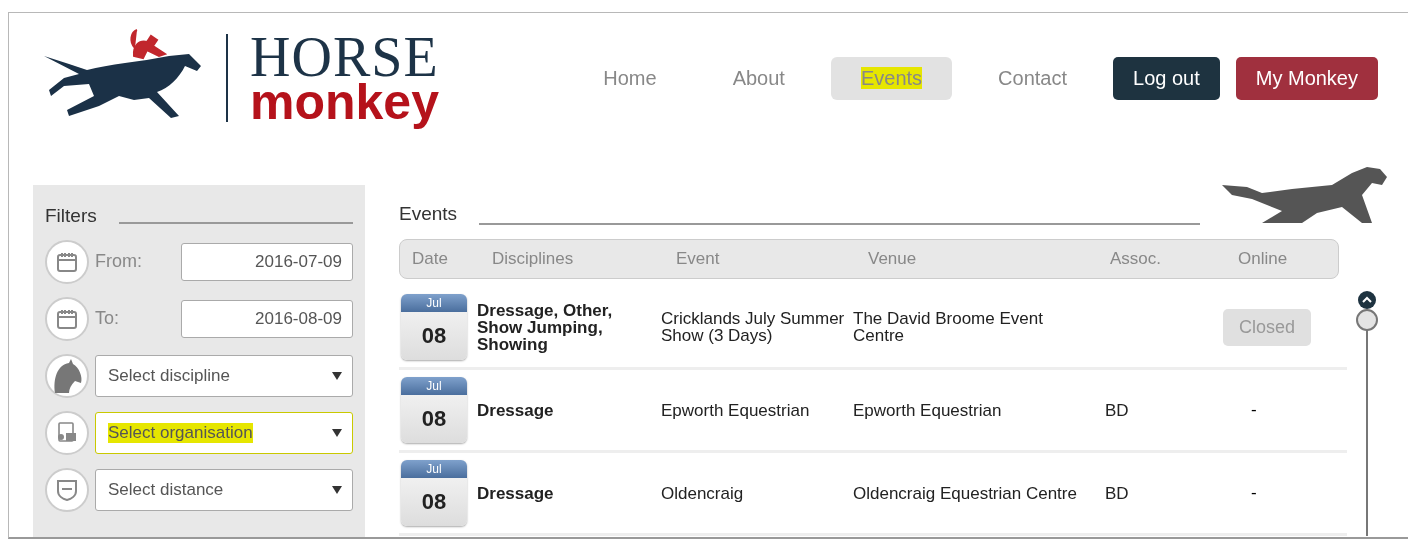  Describe the element at coordinates (267, 318) in the screenshot. I see `date-field: 2016-08-09` at that location.